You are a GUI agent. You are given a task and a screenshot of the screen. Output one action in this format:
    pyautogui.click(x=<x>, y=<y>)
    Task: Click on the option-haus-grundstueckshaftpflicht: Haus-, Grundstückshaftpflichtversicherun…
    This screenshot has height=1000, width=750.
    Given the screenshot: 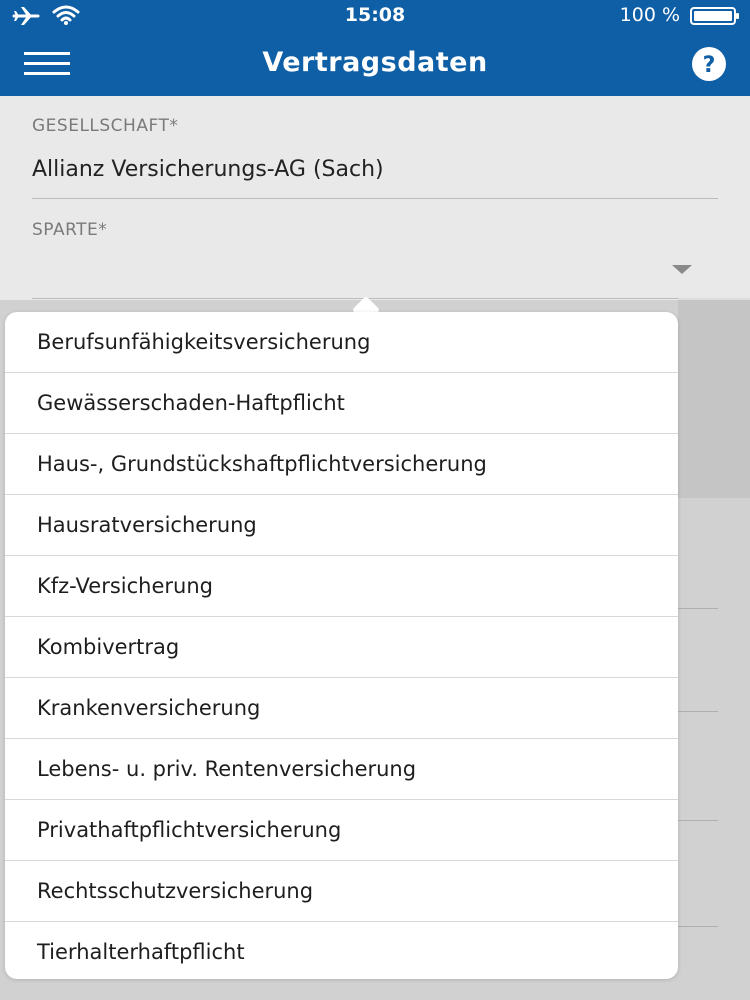 What is the action you would take?
    pyautogui.click(x=341, y=464)
    